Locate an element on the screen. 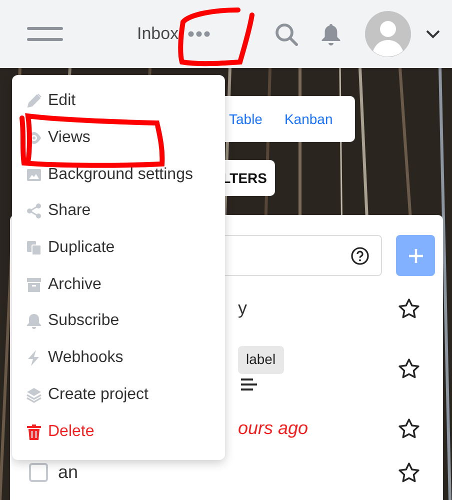  menu-item: Webhooks is located at coordinates (118, 358).